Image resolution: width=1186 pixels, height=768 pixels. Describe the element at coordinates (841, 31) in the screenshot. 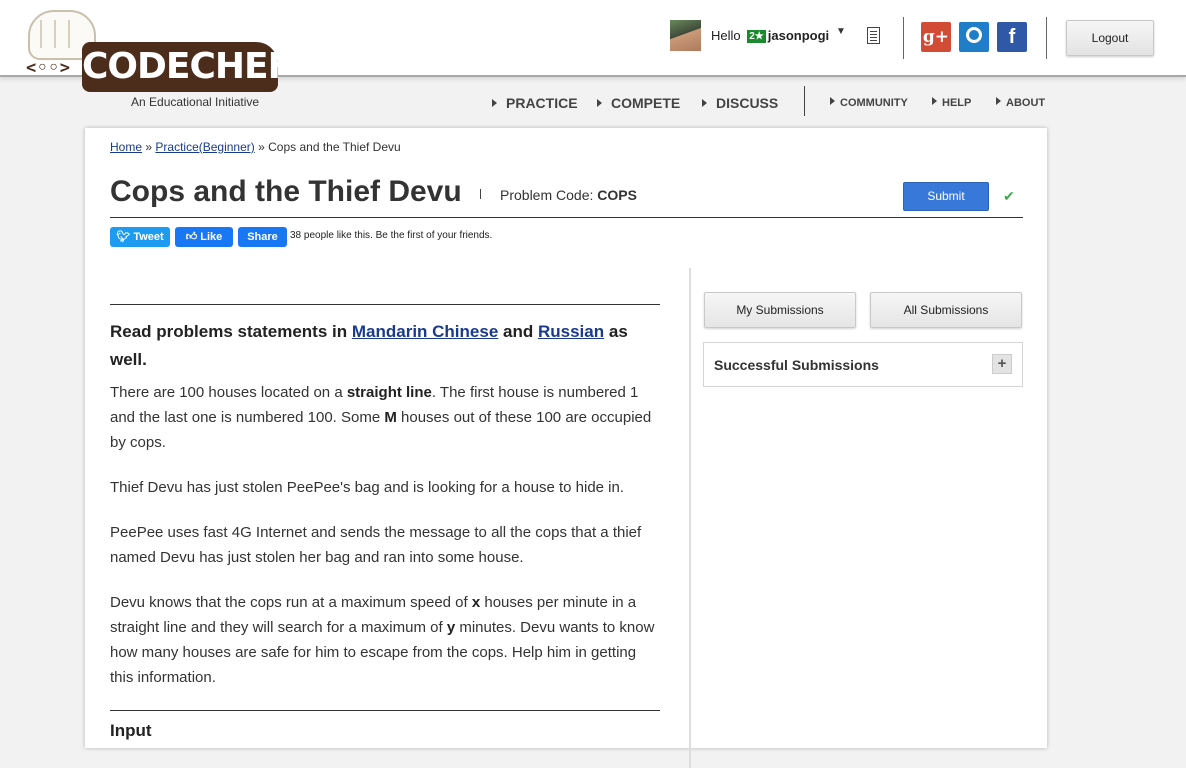

I see `caret-down-icon: ▼` at that location.